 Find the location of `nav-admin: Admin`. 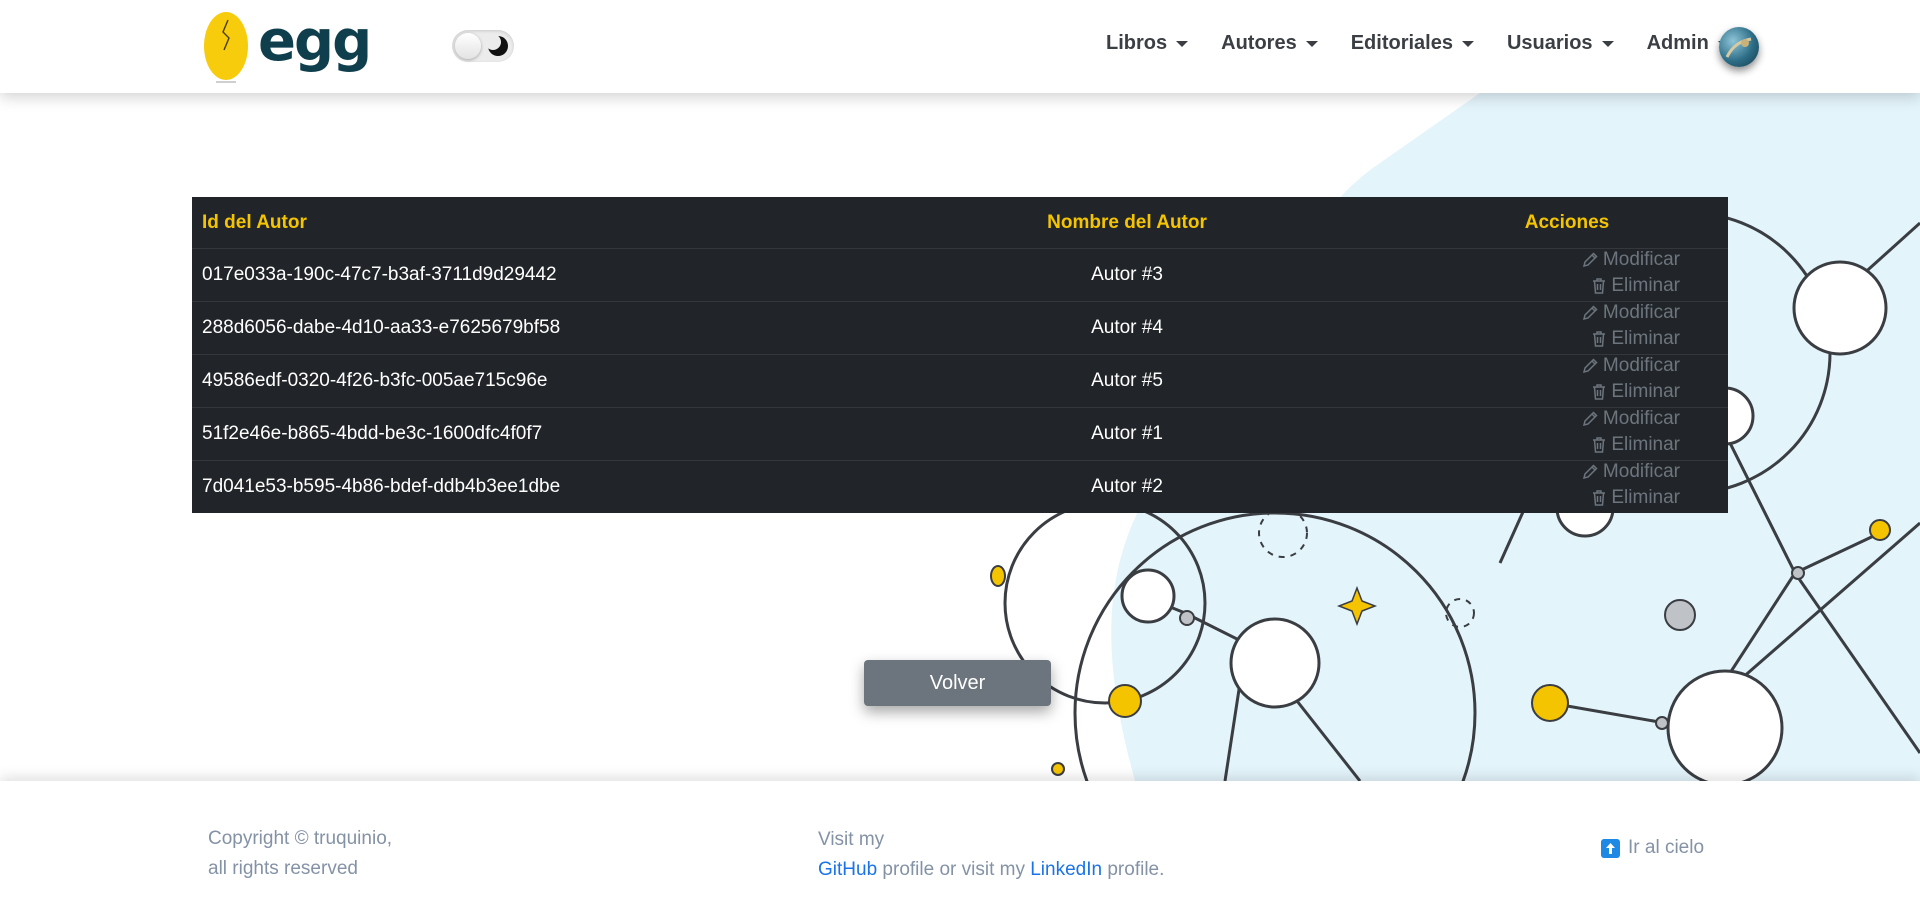

nav-admin: Admin is located at coordinates (1688, 43).